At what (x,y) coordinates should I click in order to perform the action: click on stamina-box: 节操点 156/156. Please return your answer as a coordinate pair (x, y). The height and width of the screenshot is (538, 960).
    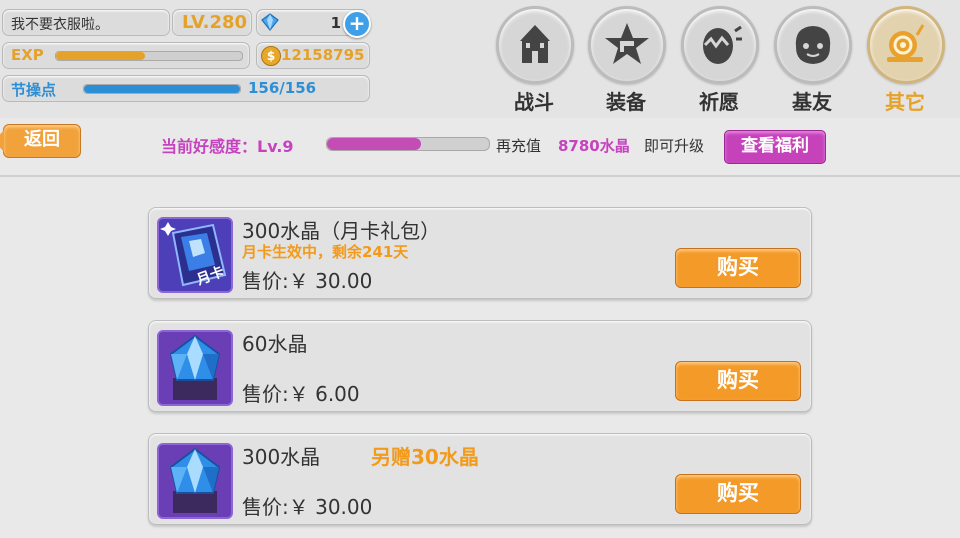
    Looking at the image, I should click on (186, 88).